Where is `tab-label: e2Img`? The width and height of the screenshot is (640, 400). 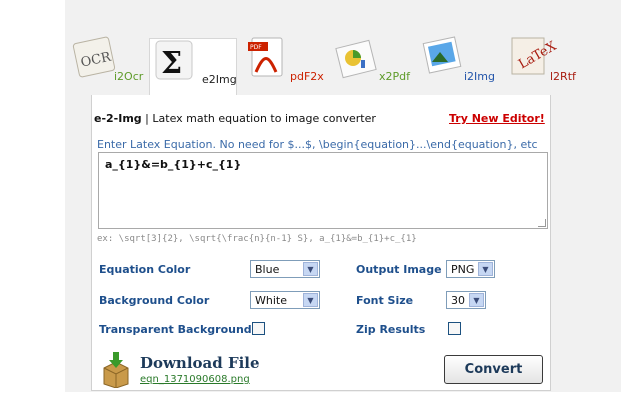 tab-label: e2Img is located at coordinates (219, 79).